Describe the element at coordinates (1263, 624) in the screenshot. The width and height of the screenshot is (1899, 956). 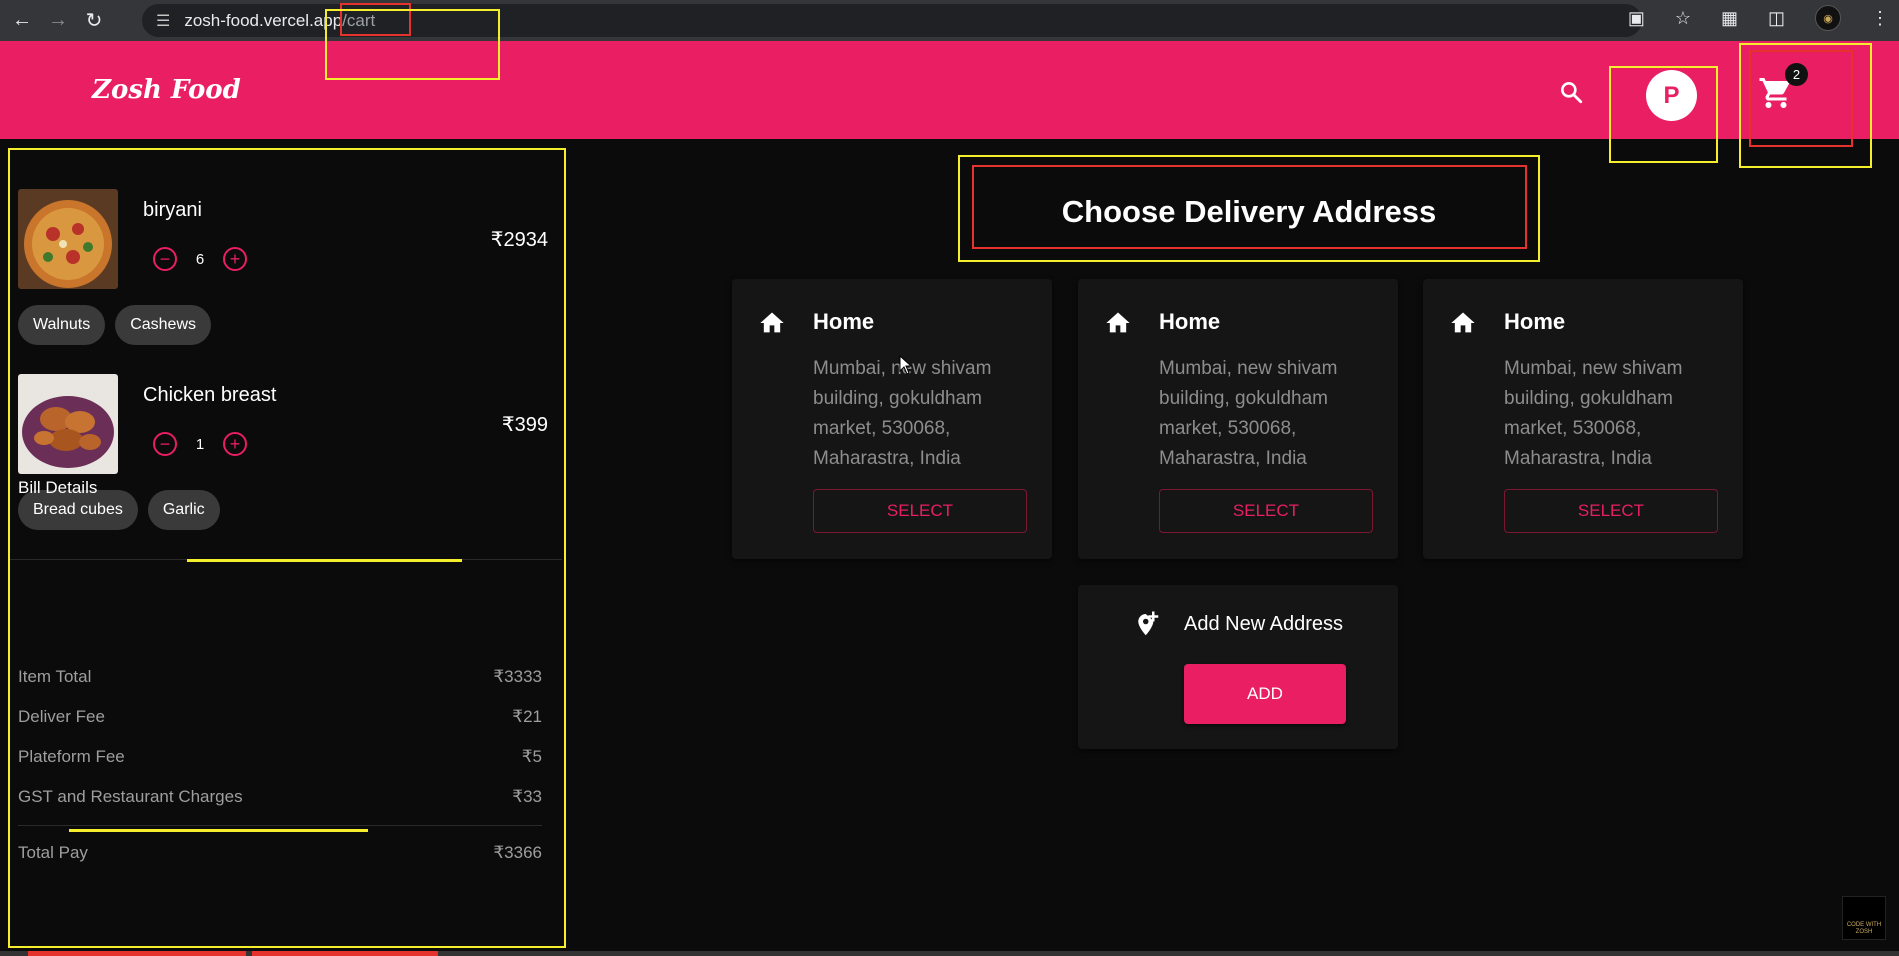
I see `add-new-address-label: Add New Address` at that location.